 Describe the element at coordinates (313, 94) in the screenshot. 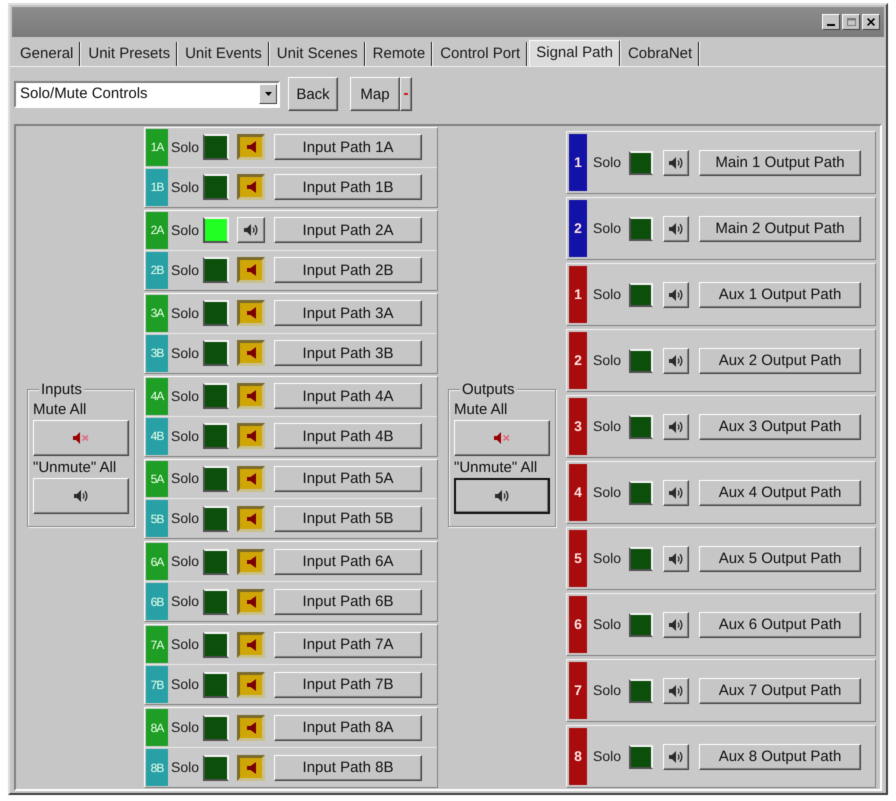

I see `back-button: Back` at that location.